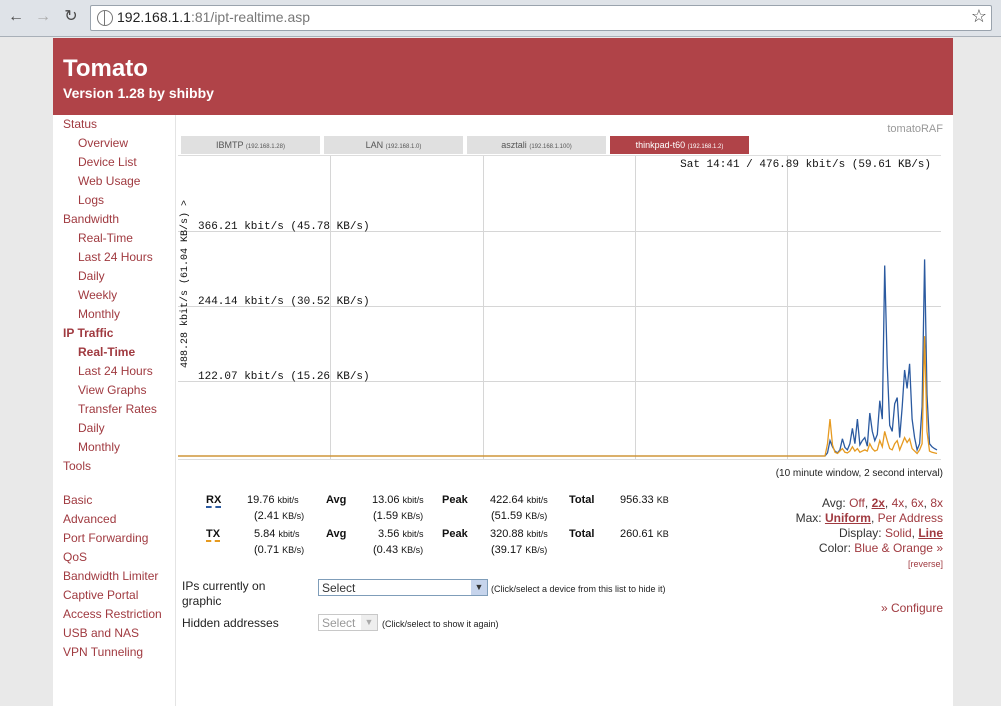 The width and height of the screenshot is (1001, 706). Describe the element at coordinates (214, 501) in the screenshot. I see `rx-label: RX` at that location.